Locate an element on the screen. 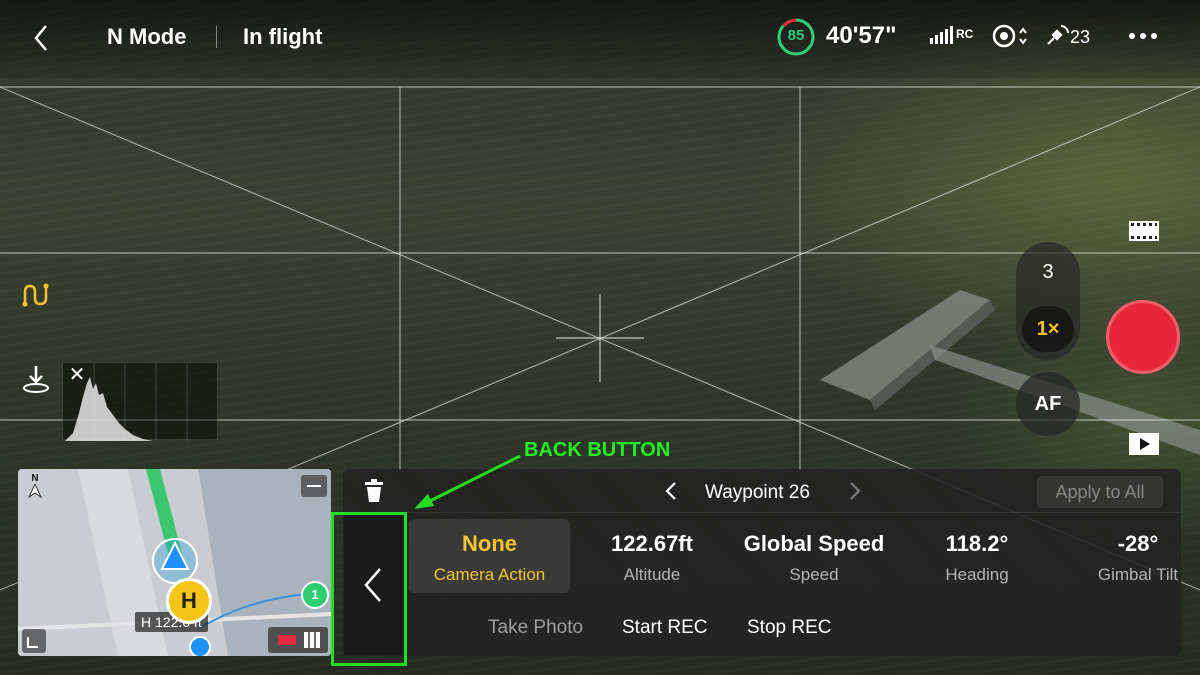 The width and height of the screenshot is (1200, 675). param-value: 118.2° is located at coordinates (977, 543).